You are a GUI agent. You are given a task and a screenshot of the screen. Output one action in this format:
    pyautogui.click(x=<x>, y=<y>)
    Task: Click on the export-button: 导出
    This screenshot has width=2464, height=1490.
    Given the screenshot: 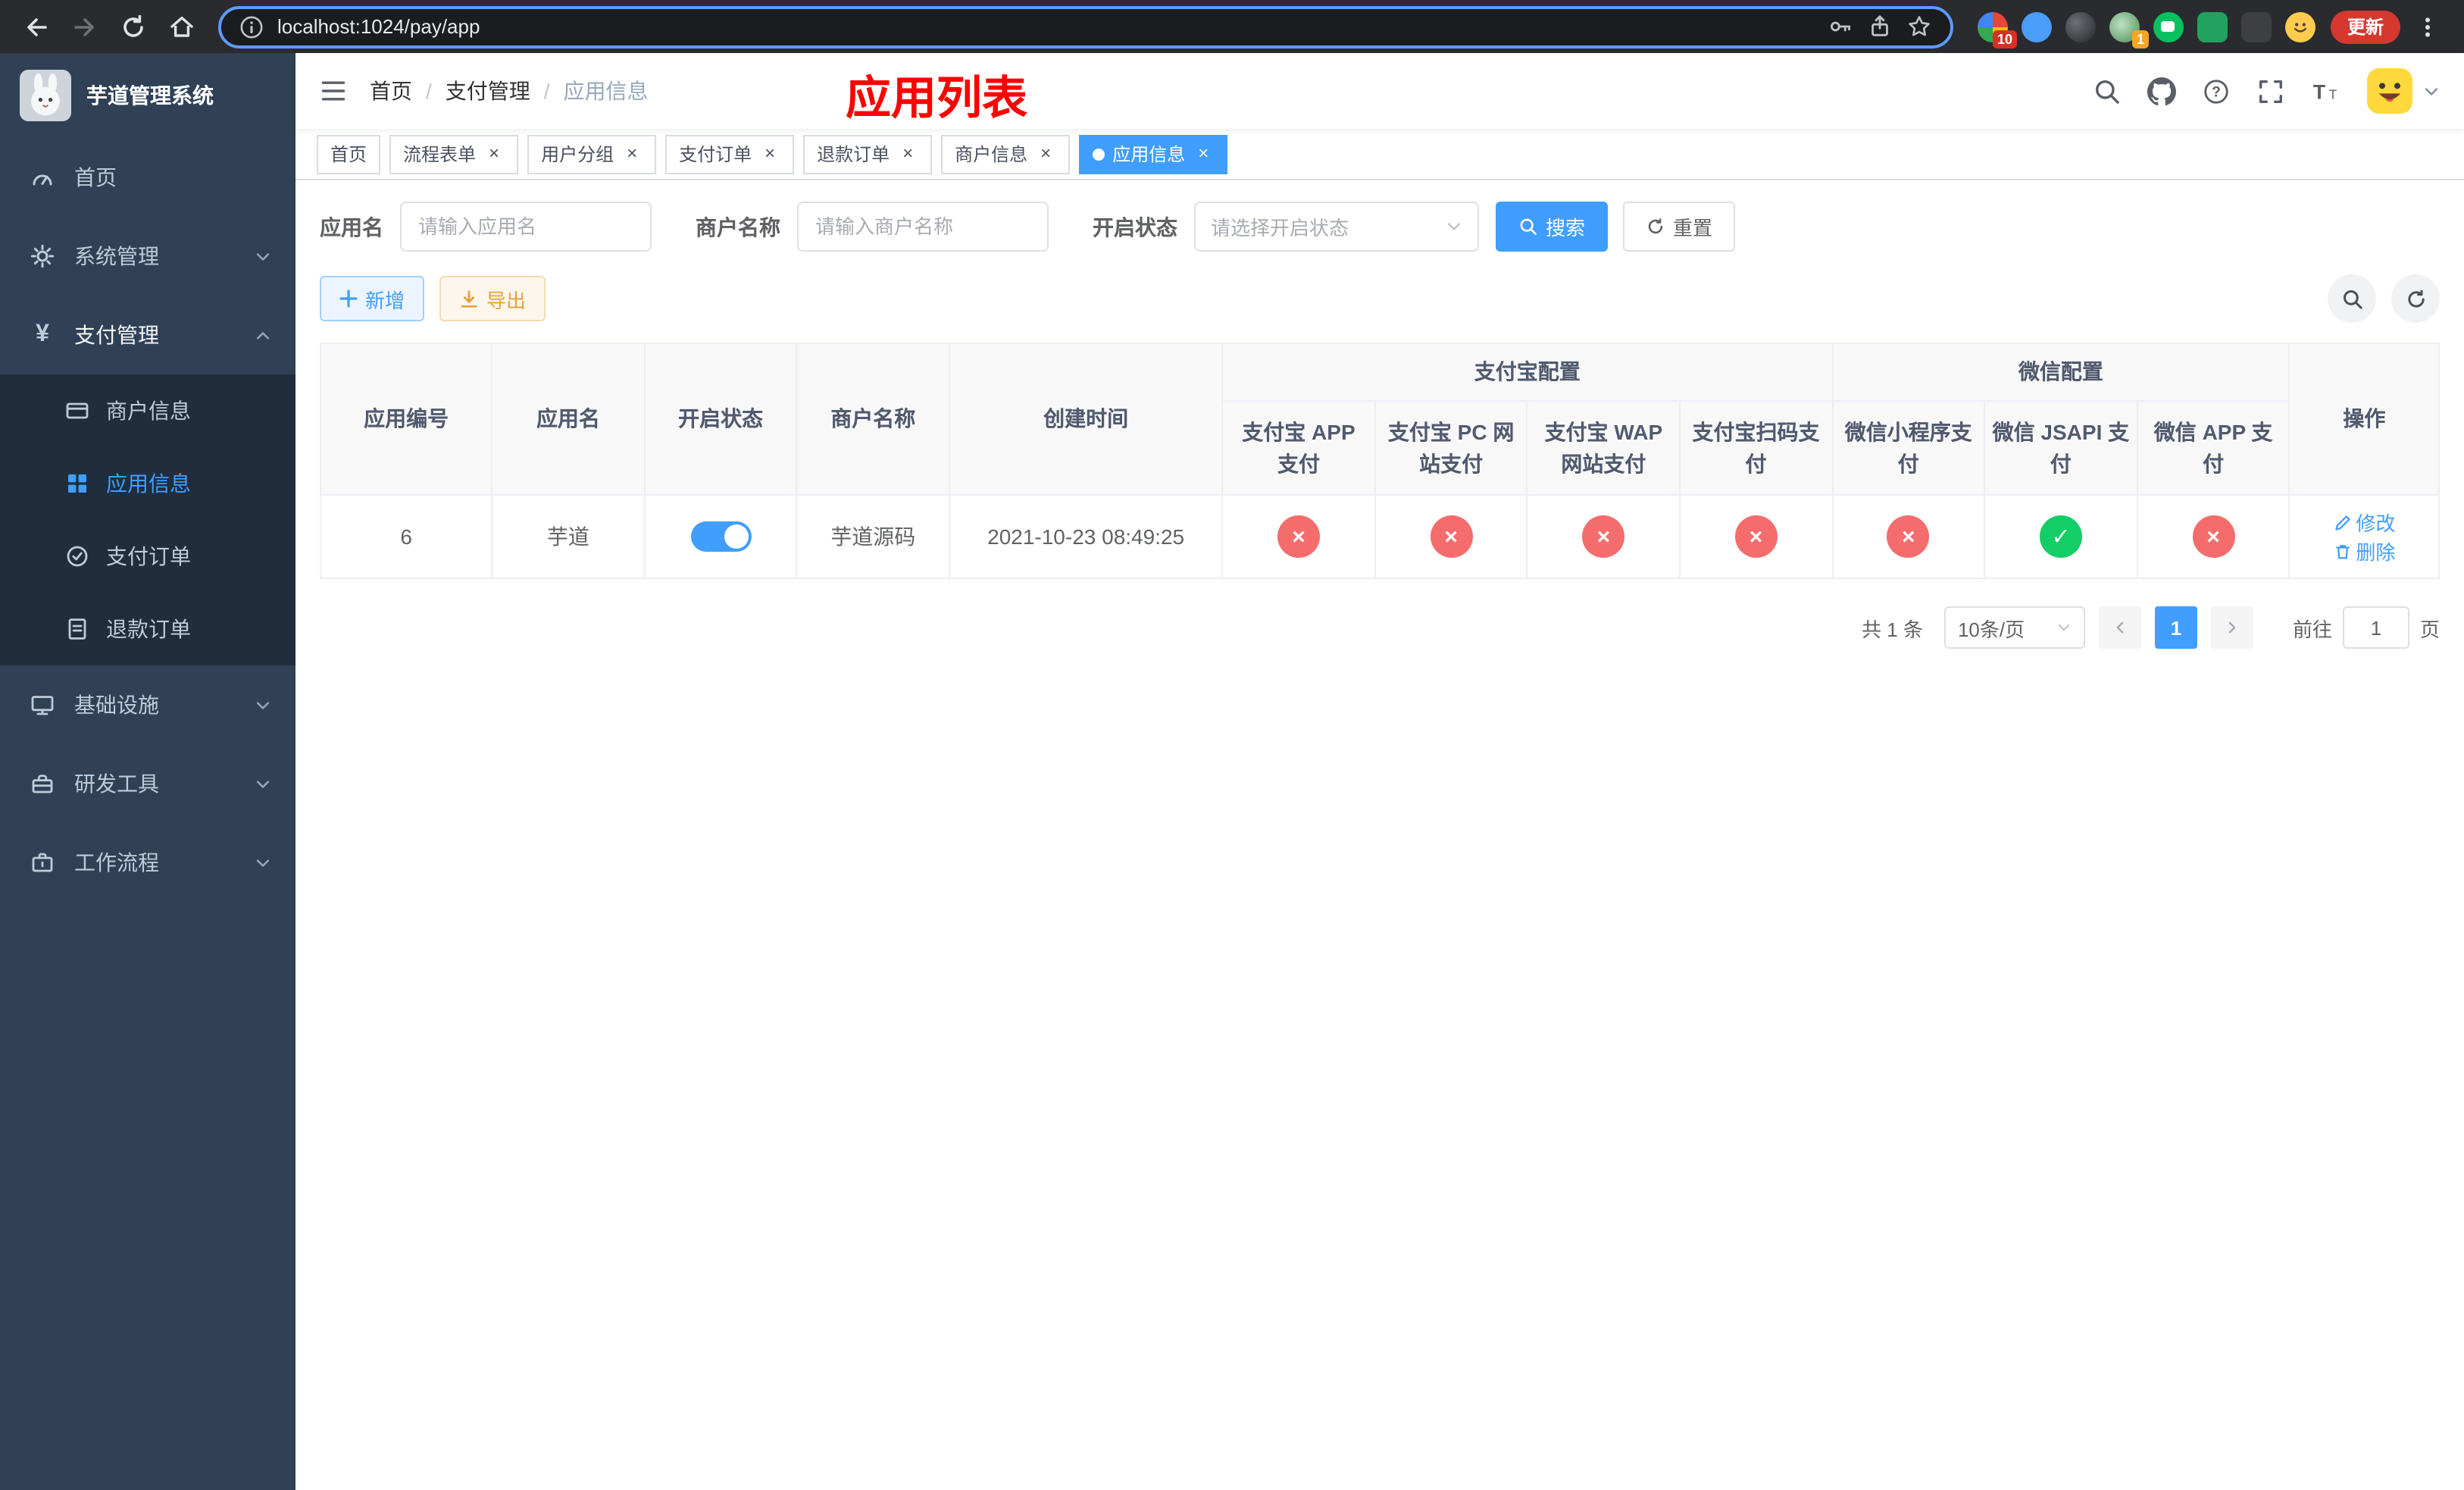 What is the action you would take?
    pyautogui.click(x=492, y=298)
    